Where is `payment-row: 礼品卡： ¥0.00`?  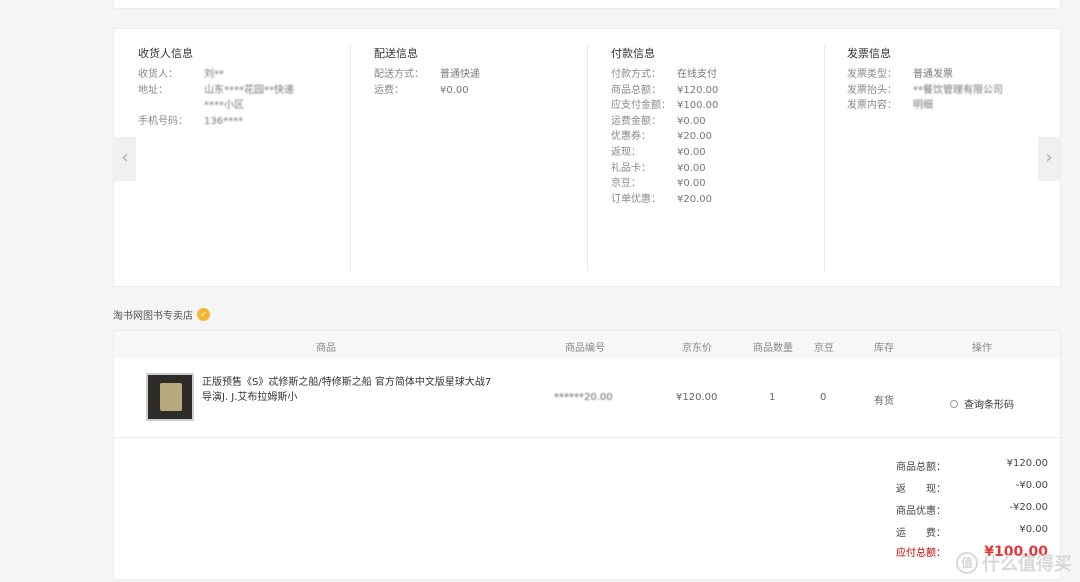 payment-row: 礼品卡： ¥0.00 is located at coordinates (658, 168).